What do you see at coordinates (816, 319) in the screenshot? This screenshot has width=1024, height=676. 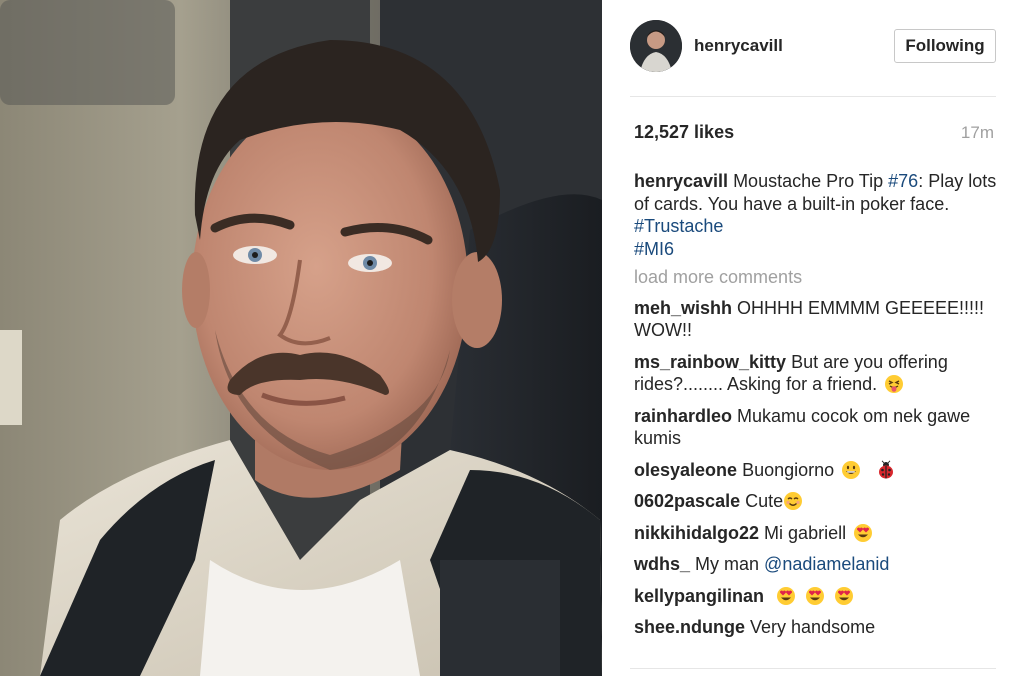 I see `comment-item: meh_wishh OHHHH EMMMM GEEEEE!!!!! WOW!!` at bounding box center [816, 319].